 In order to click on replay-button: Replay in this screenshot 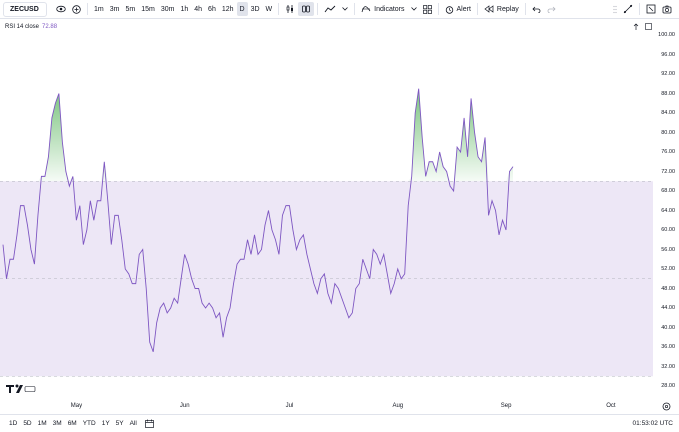, I will do `click(501, 9)`.